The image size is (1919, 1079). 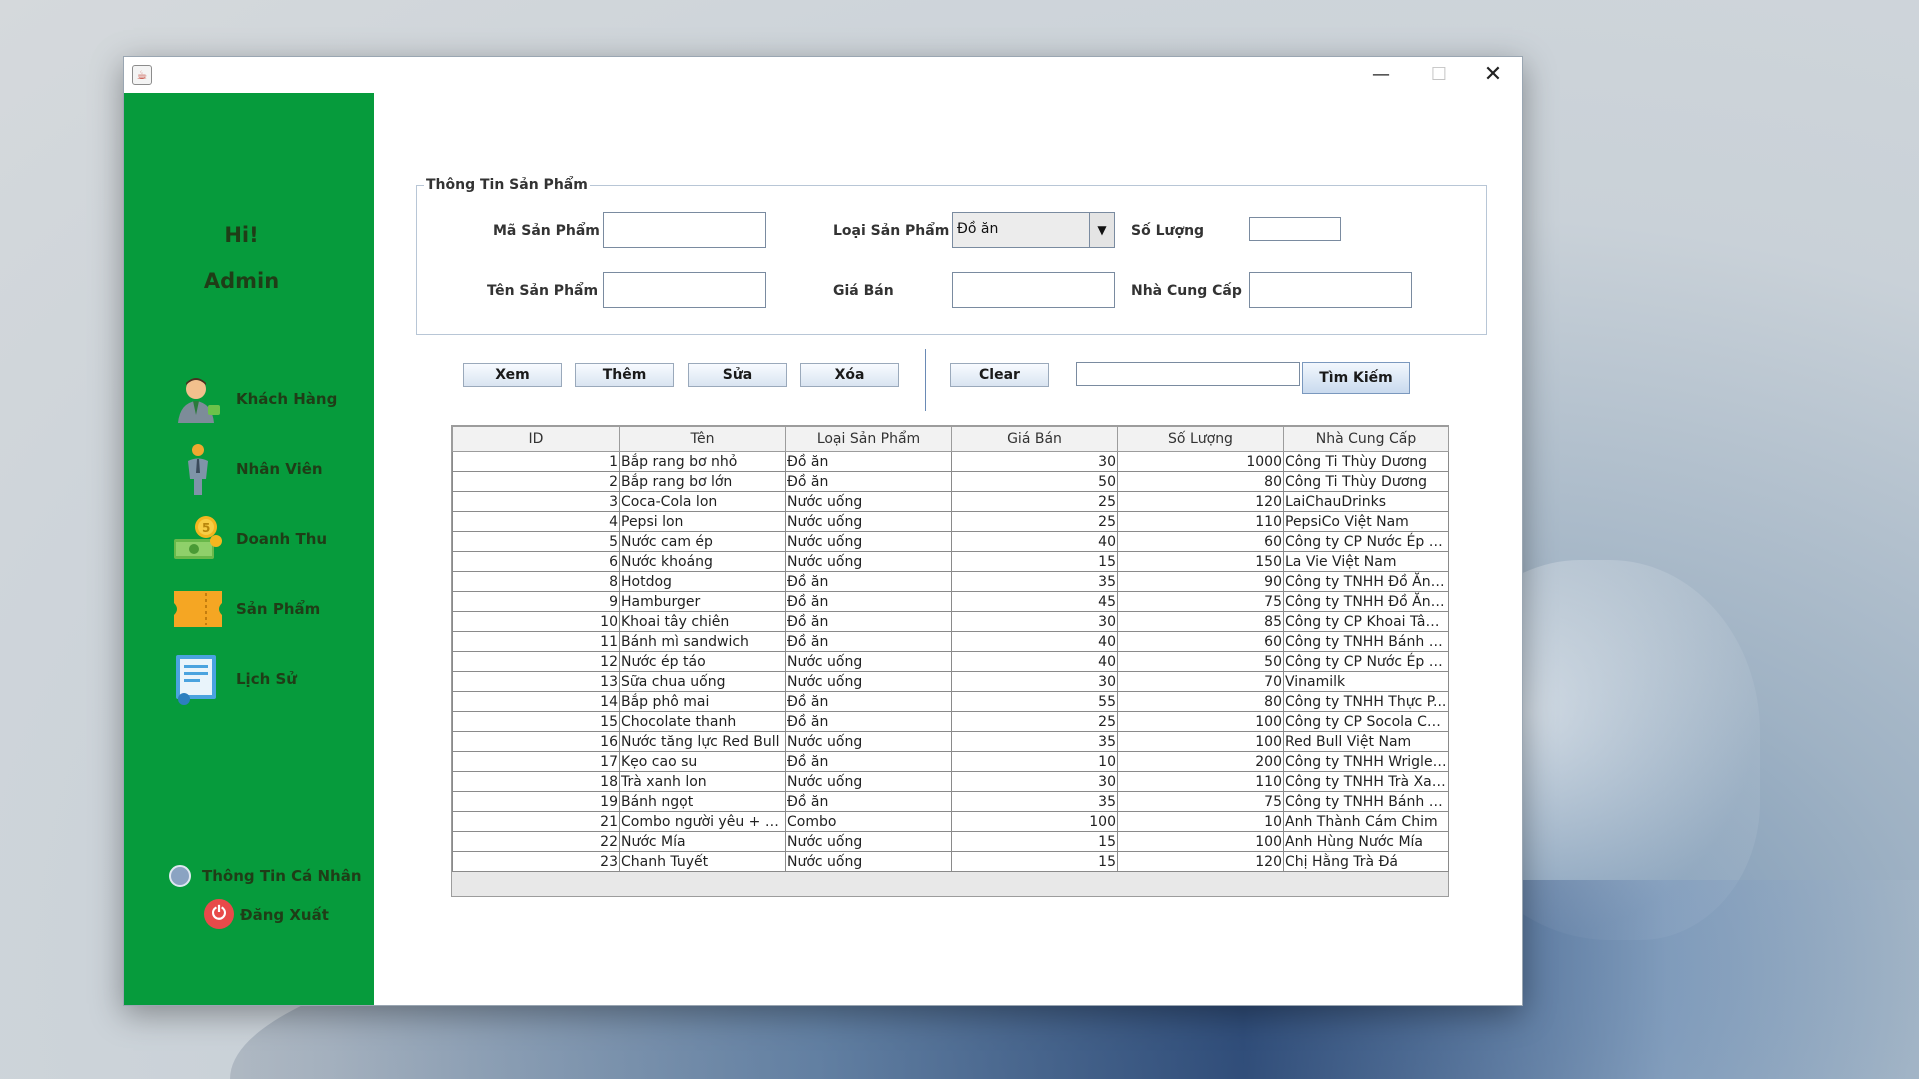 What do you see at coordinates (1439, 75) in the screenshot?
I see `maximize-icon: ☐` at bounding box center [1439, 75].